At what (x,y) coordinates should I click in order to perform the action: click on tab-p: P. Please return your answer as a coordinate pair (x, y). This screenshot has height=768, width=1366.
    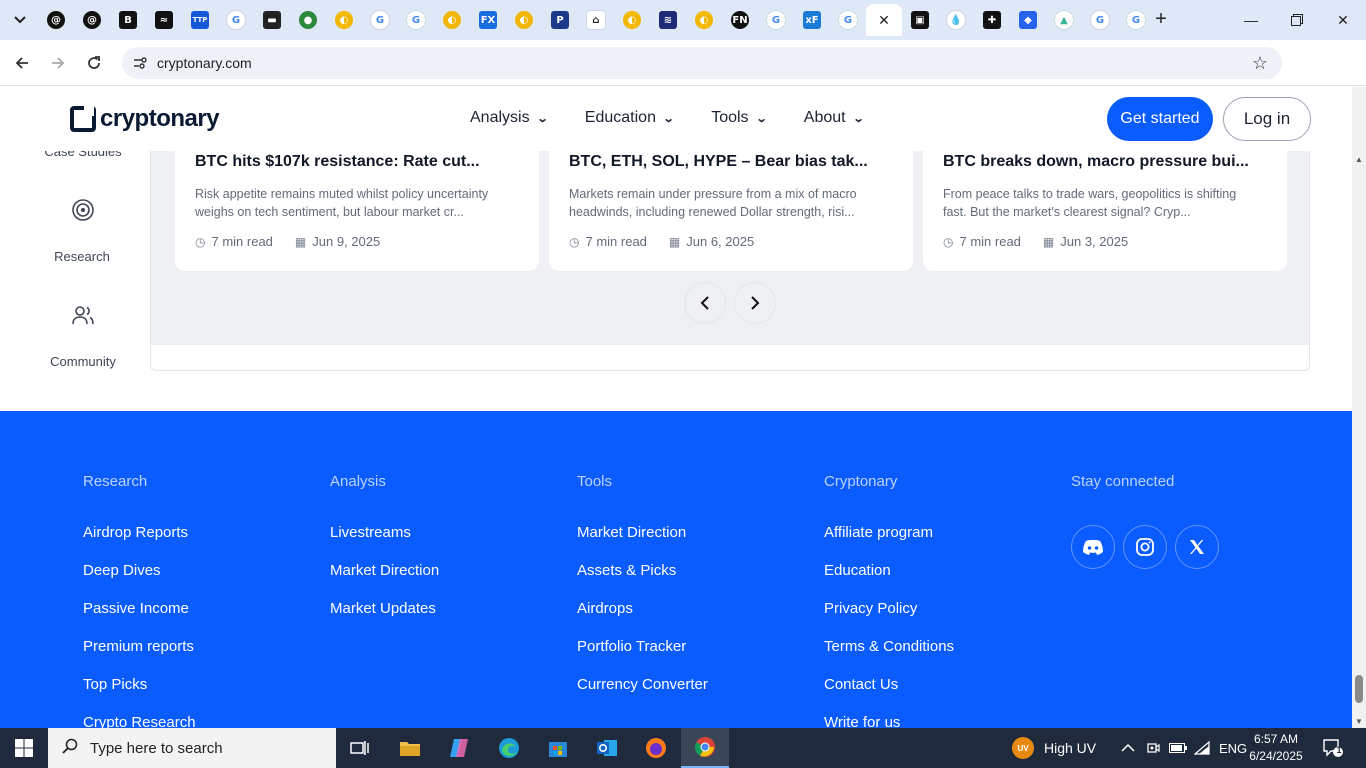
    Looking at the image, I should click on (560, 20).